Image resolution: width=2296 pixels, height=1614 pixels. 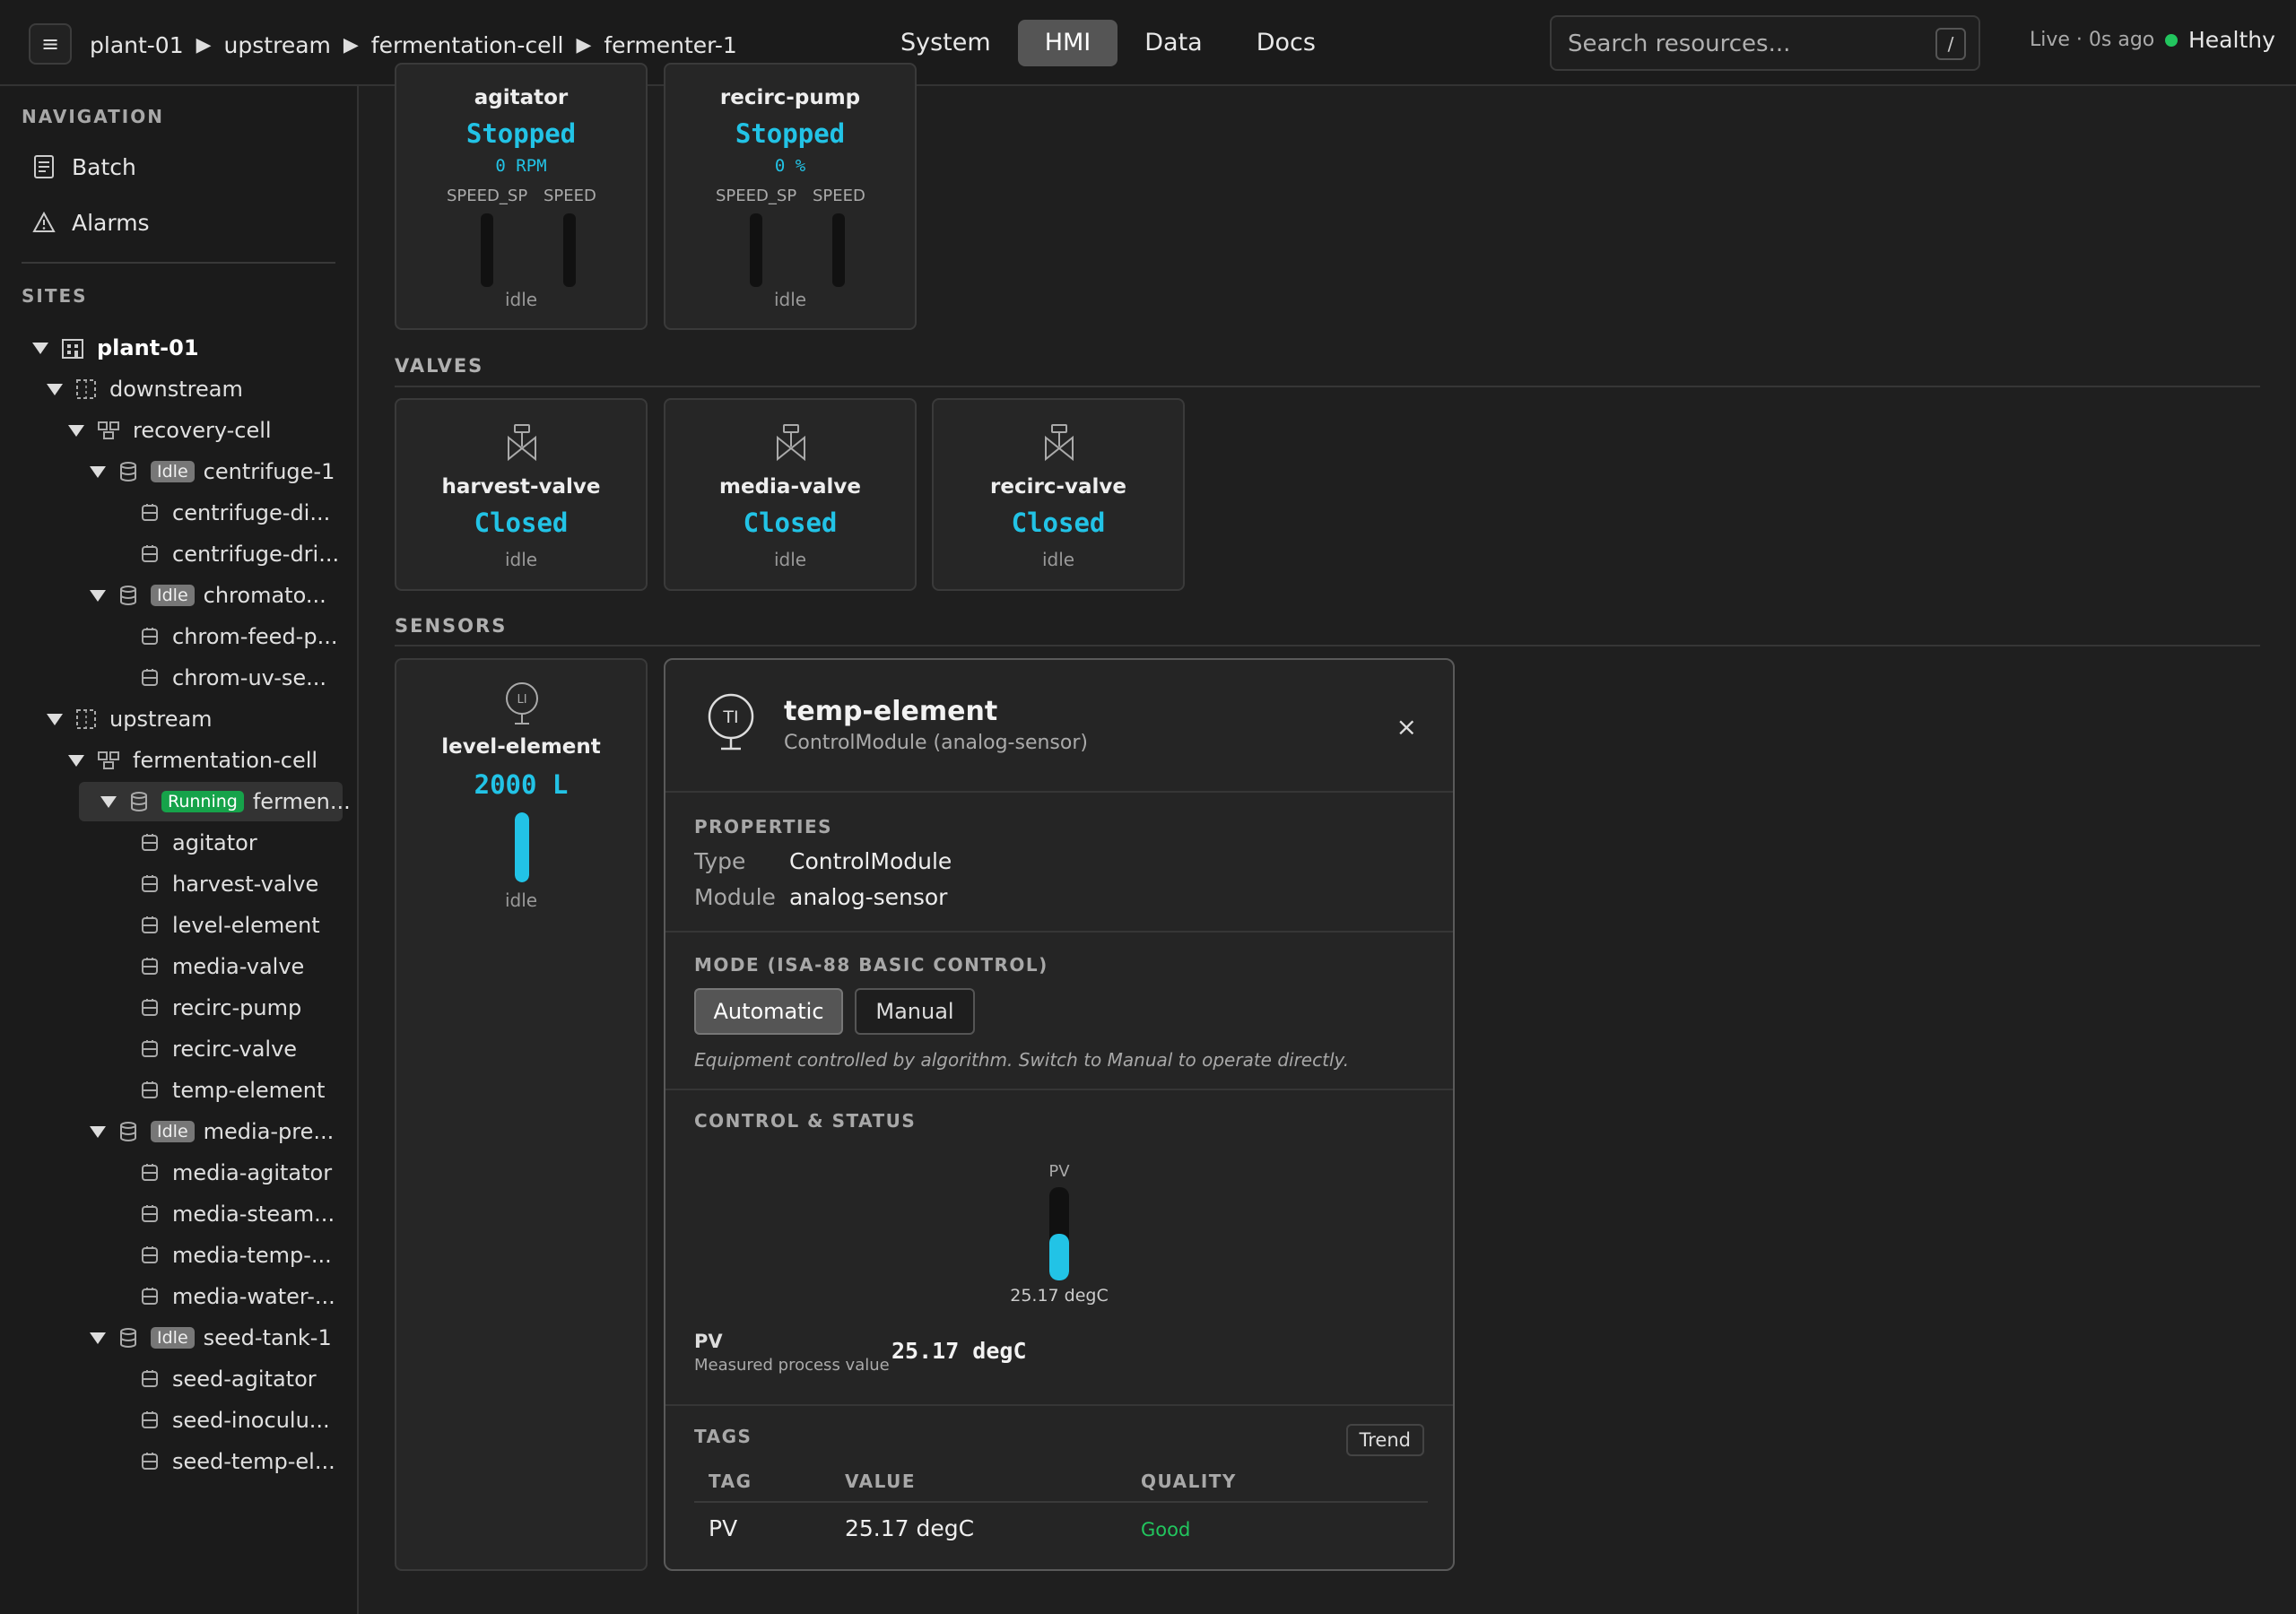 What do you see at coordinates (84, 167) in the screenshot?
I see `sidebar-item-batch: Batch` at bounding box center [84, 167].